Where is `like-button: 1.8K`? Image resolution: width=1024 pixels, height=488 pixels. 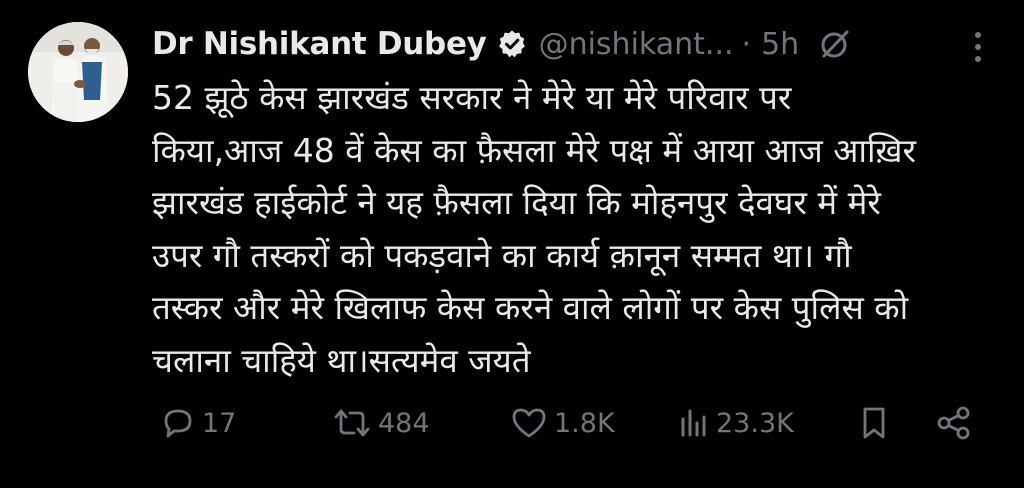 like-button: 1.8K is located at coordinates (562, 423).